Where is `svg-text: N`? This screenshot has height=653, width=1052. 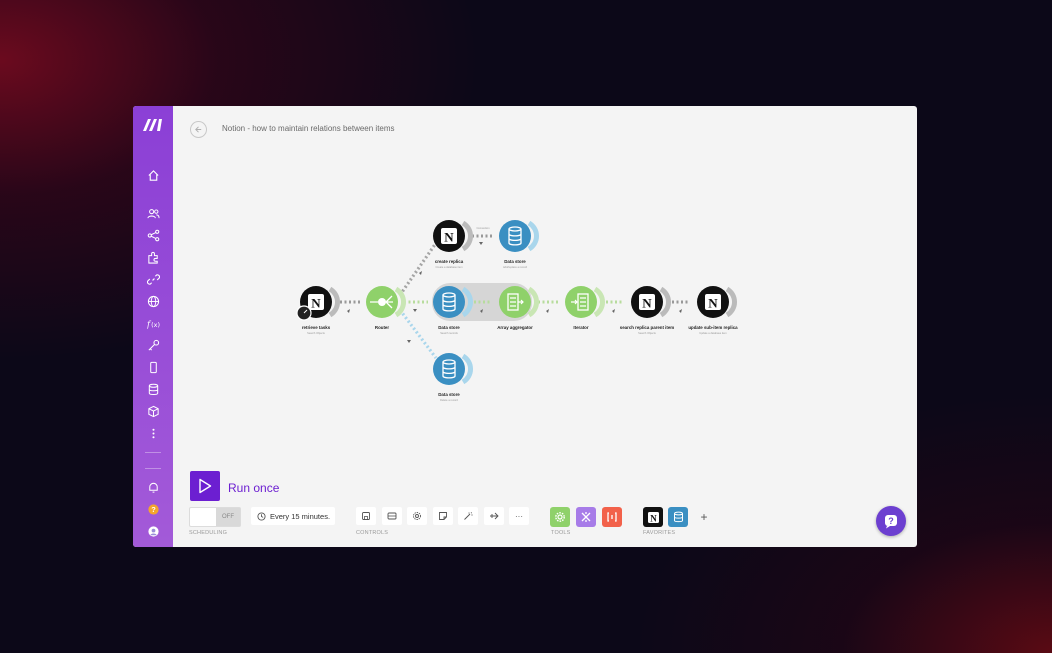 svg-text: N is located at coordinates (653, 518).